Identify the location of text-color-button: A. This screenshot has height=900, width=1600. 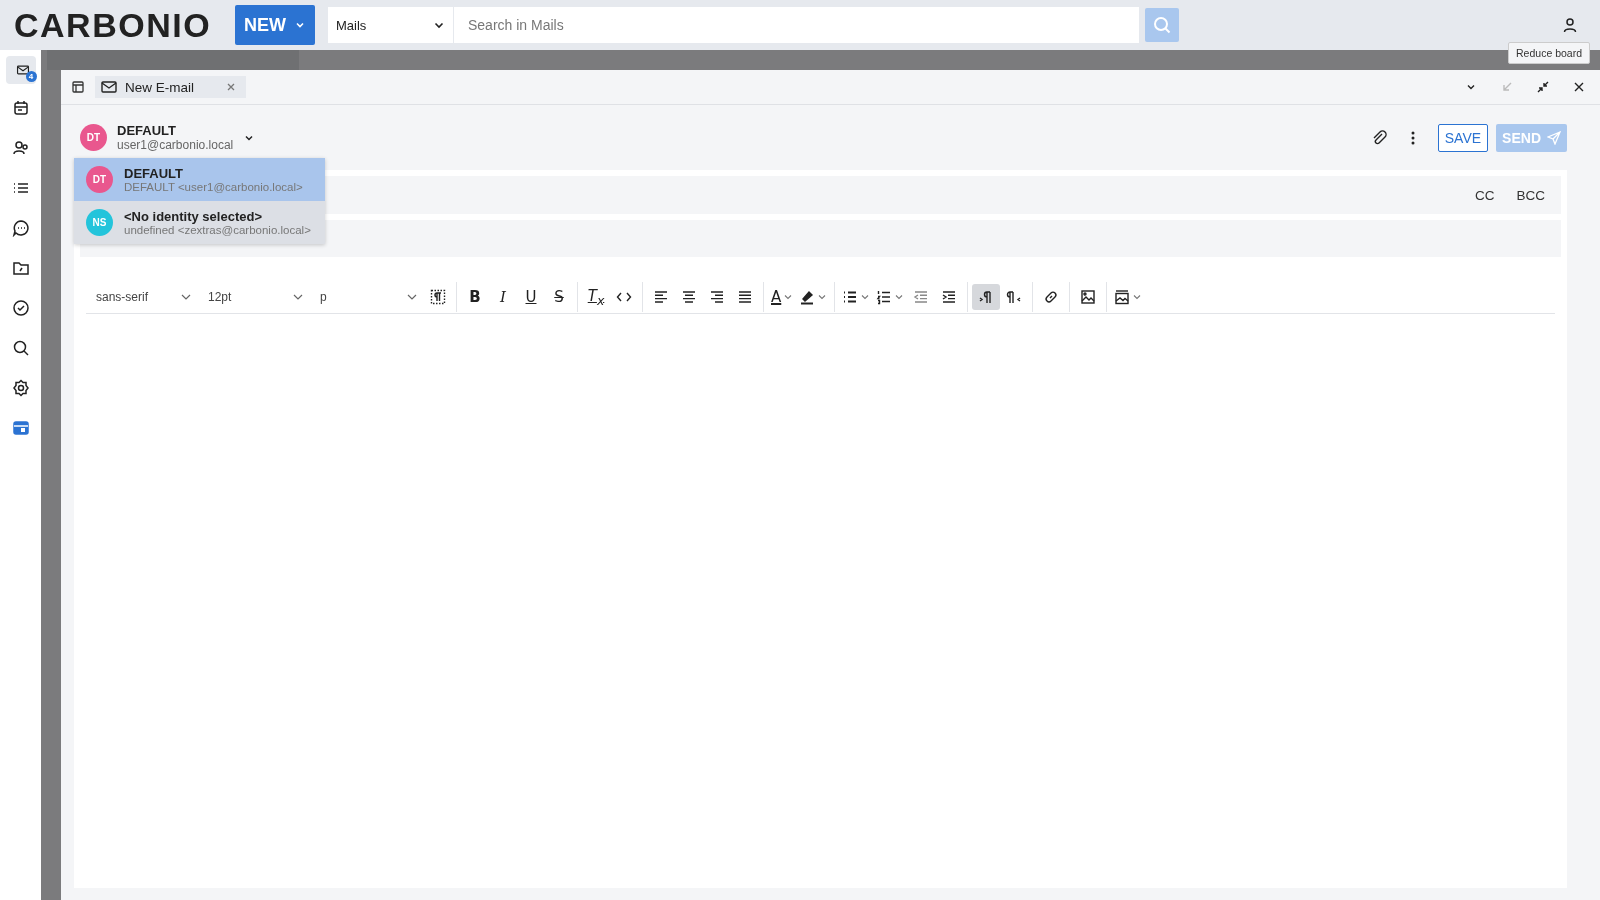
(782, 297).